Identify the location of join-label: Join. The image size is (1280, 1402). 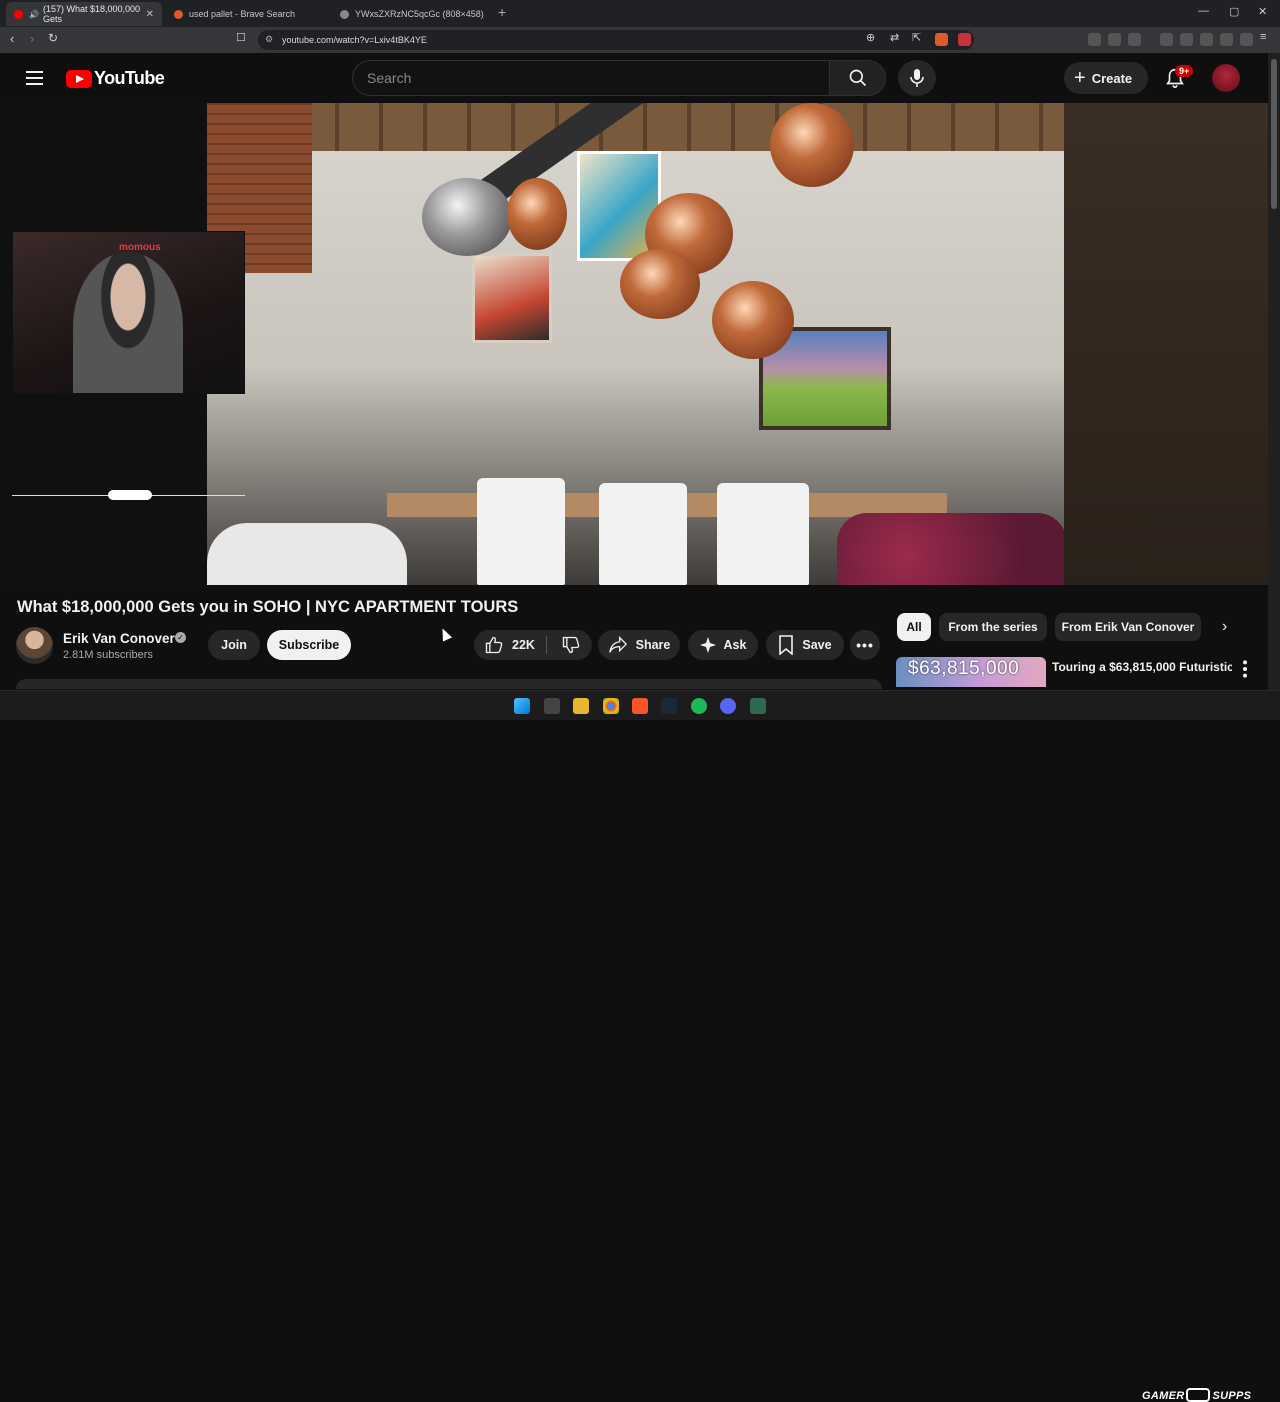
(234, 645).